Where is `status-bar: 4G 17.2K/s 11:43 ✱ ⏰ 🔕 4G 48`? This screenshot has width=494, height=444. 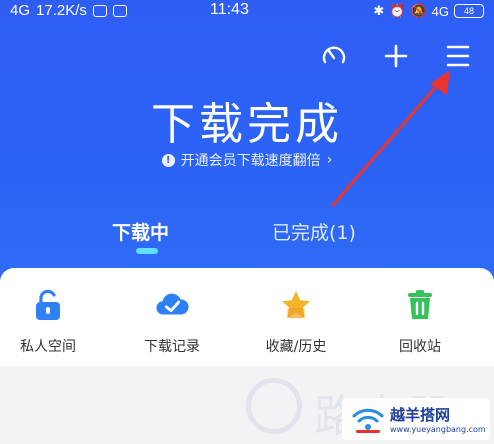 status-bar: 4G 17.2K/s 11:43 ✱ ⏰ 🔕 4G 48 is located at coordinates (247, 12).